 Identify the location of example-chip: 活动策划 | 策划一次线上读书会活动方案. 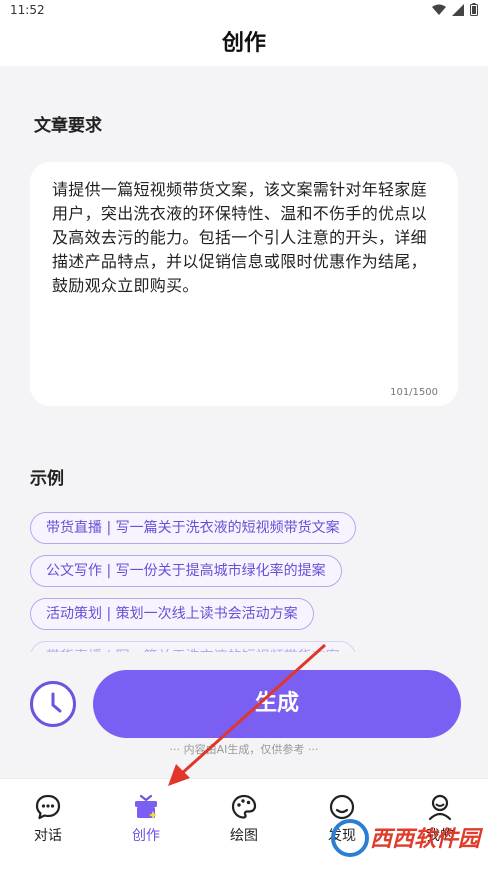
(172, 614).